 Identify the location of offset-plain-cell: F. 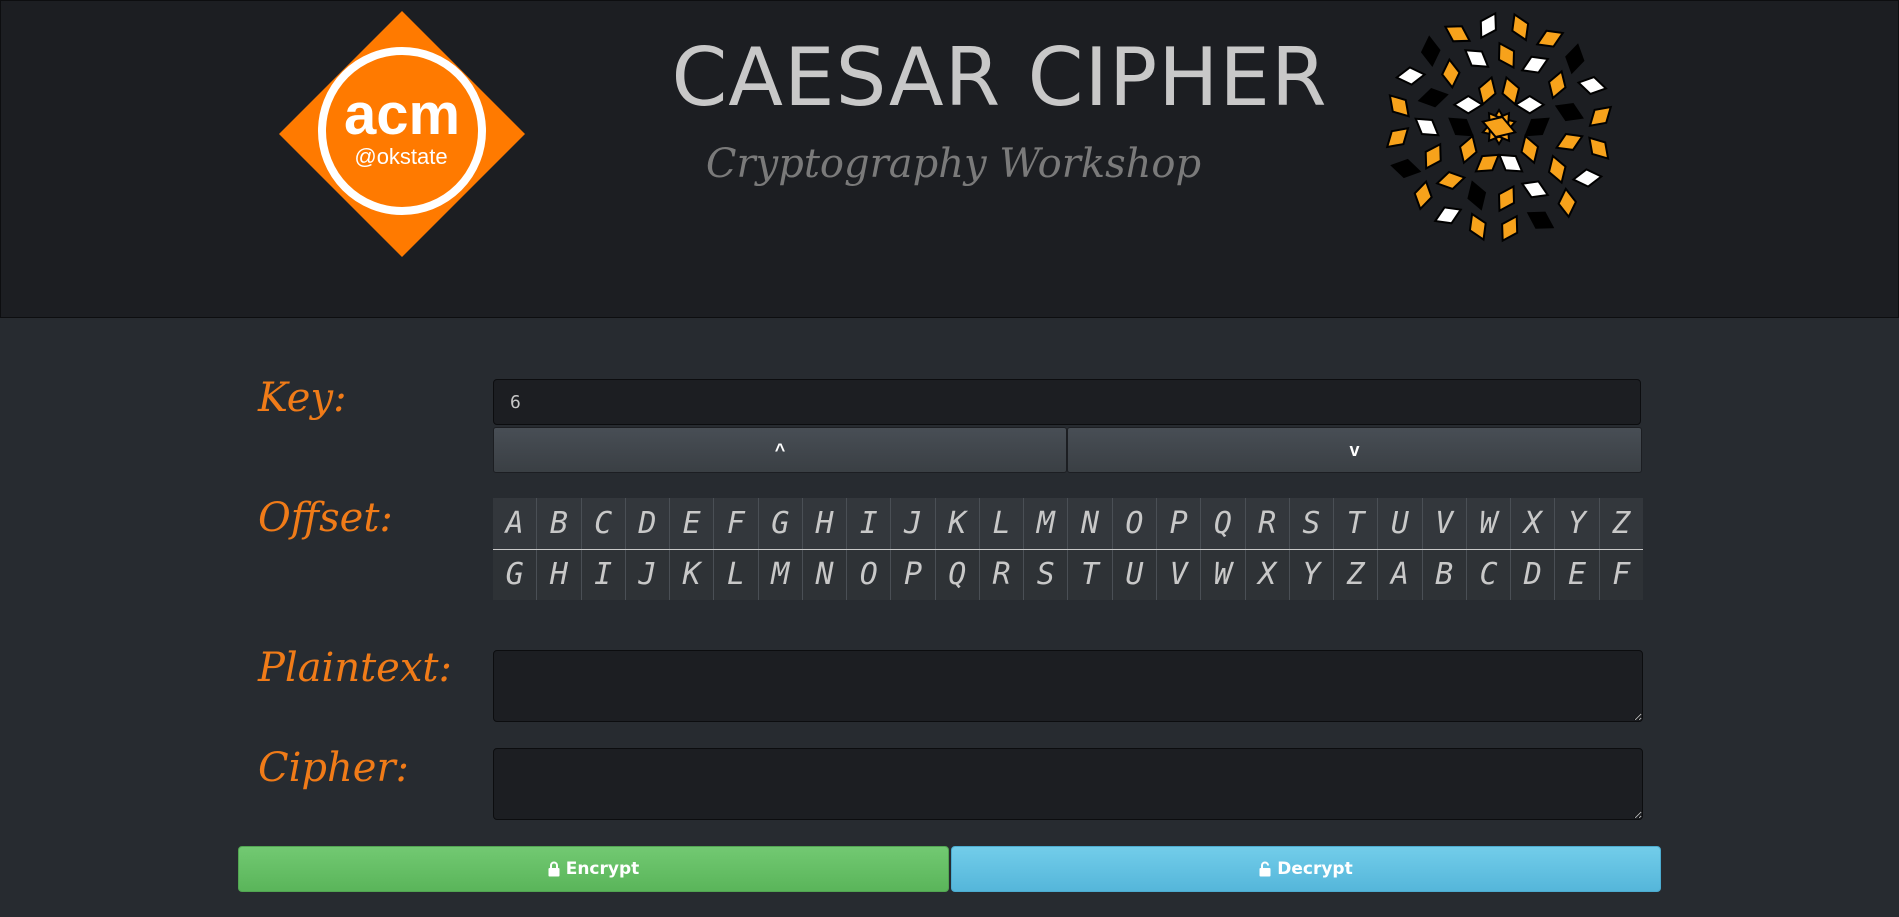
(736, 524).